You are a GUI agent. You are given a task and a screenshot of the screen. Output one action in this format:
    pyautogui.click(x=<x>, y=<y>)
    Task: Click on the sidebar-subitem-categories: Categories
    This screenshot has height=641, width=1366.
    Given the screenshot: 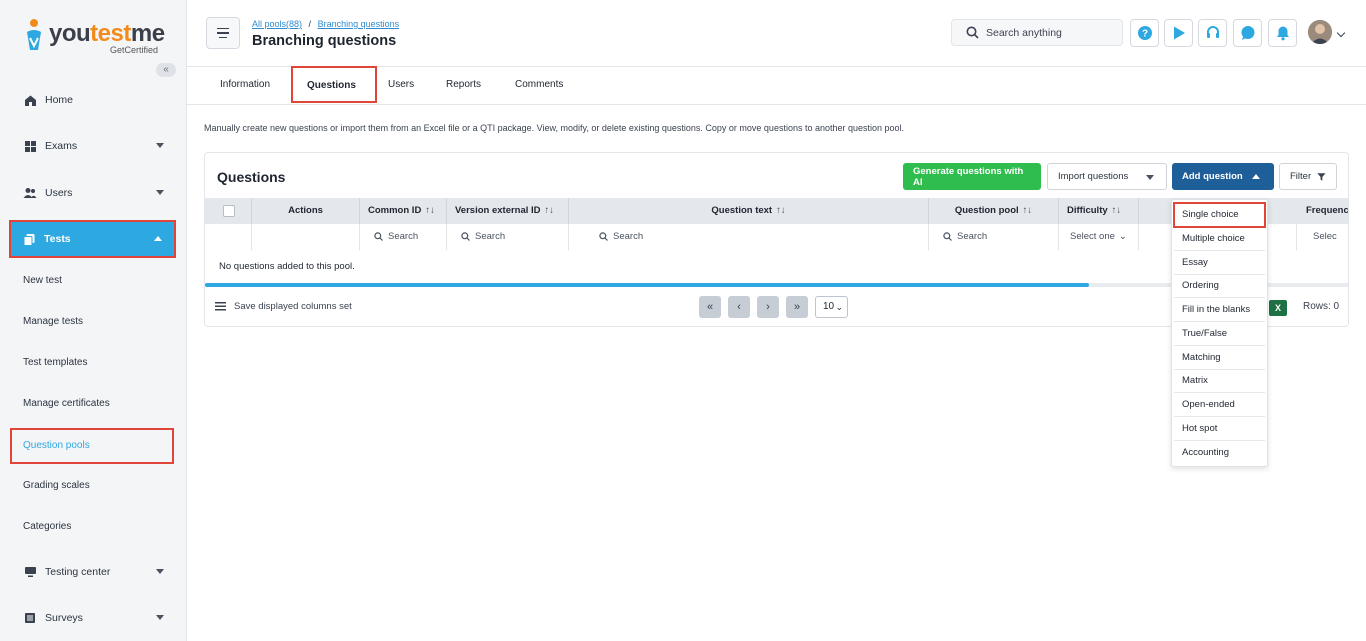 What is the action you would take?
    pyautogui.click(x=47, y=526)
    